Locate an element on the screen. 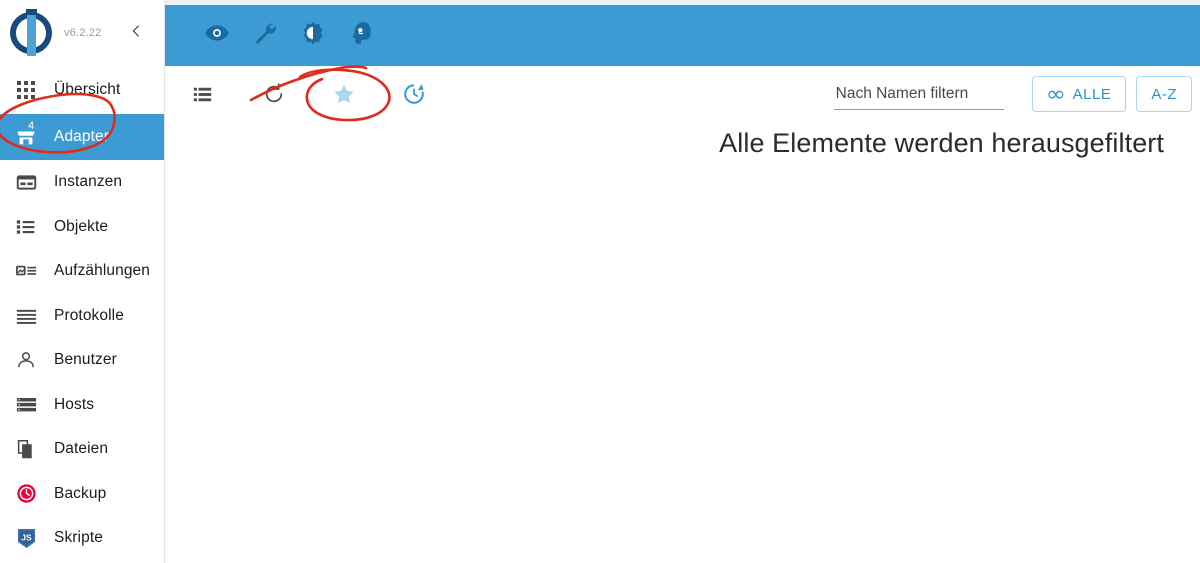  iobroker-logo is located at coordinates (31, 32).